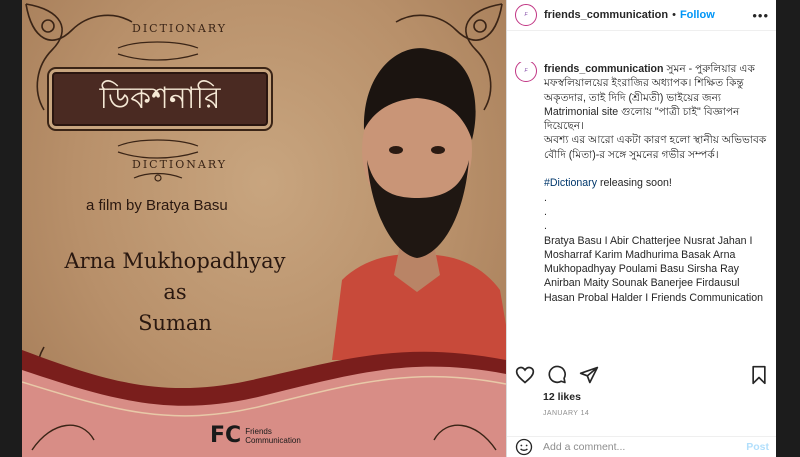 This screenshot has height=457, width=800. Describe the element at coordinates (525, 375) in the screenshot. I see `heart-icon` at that location.